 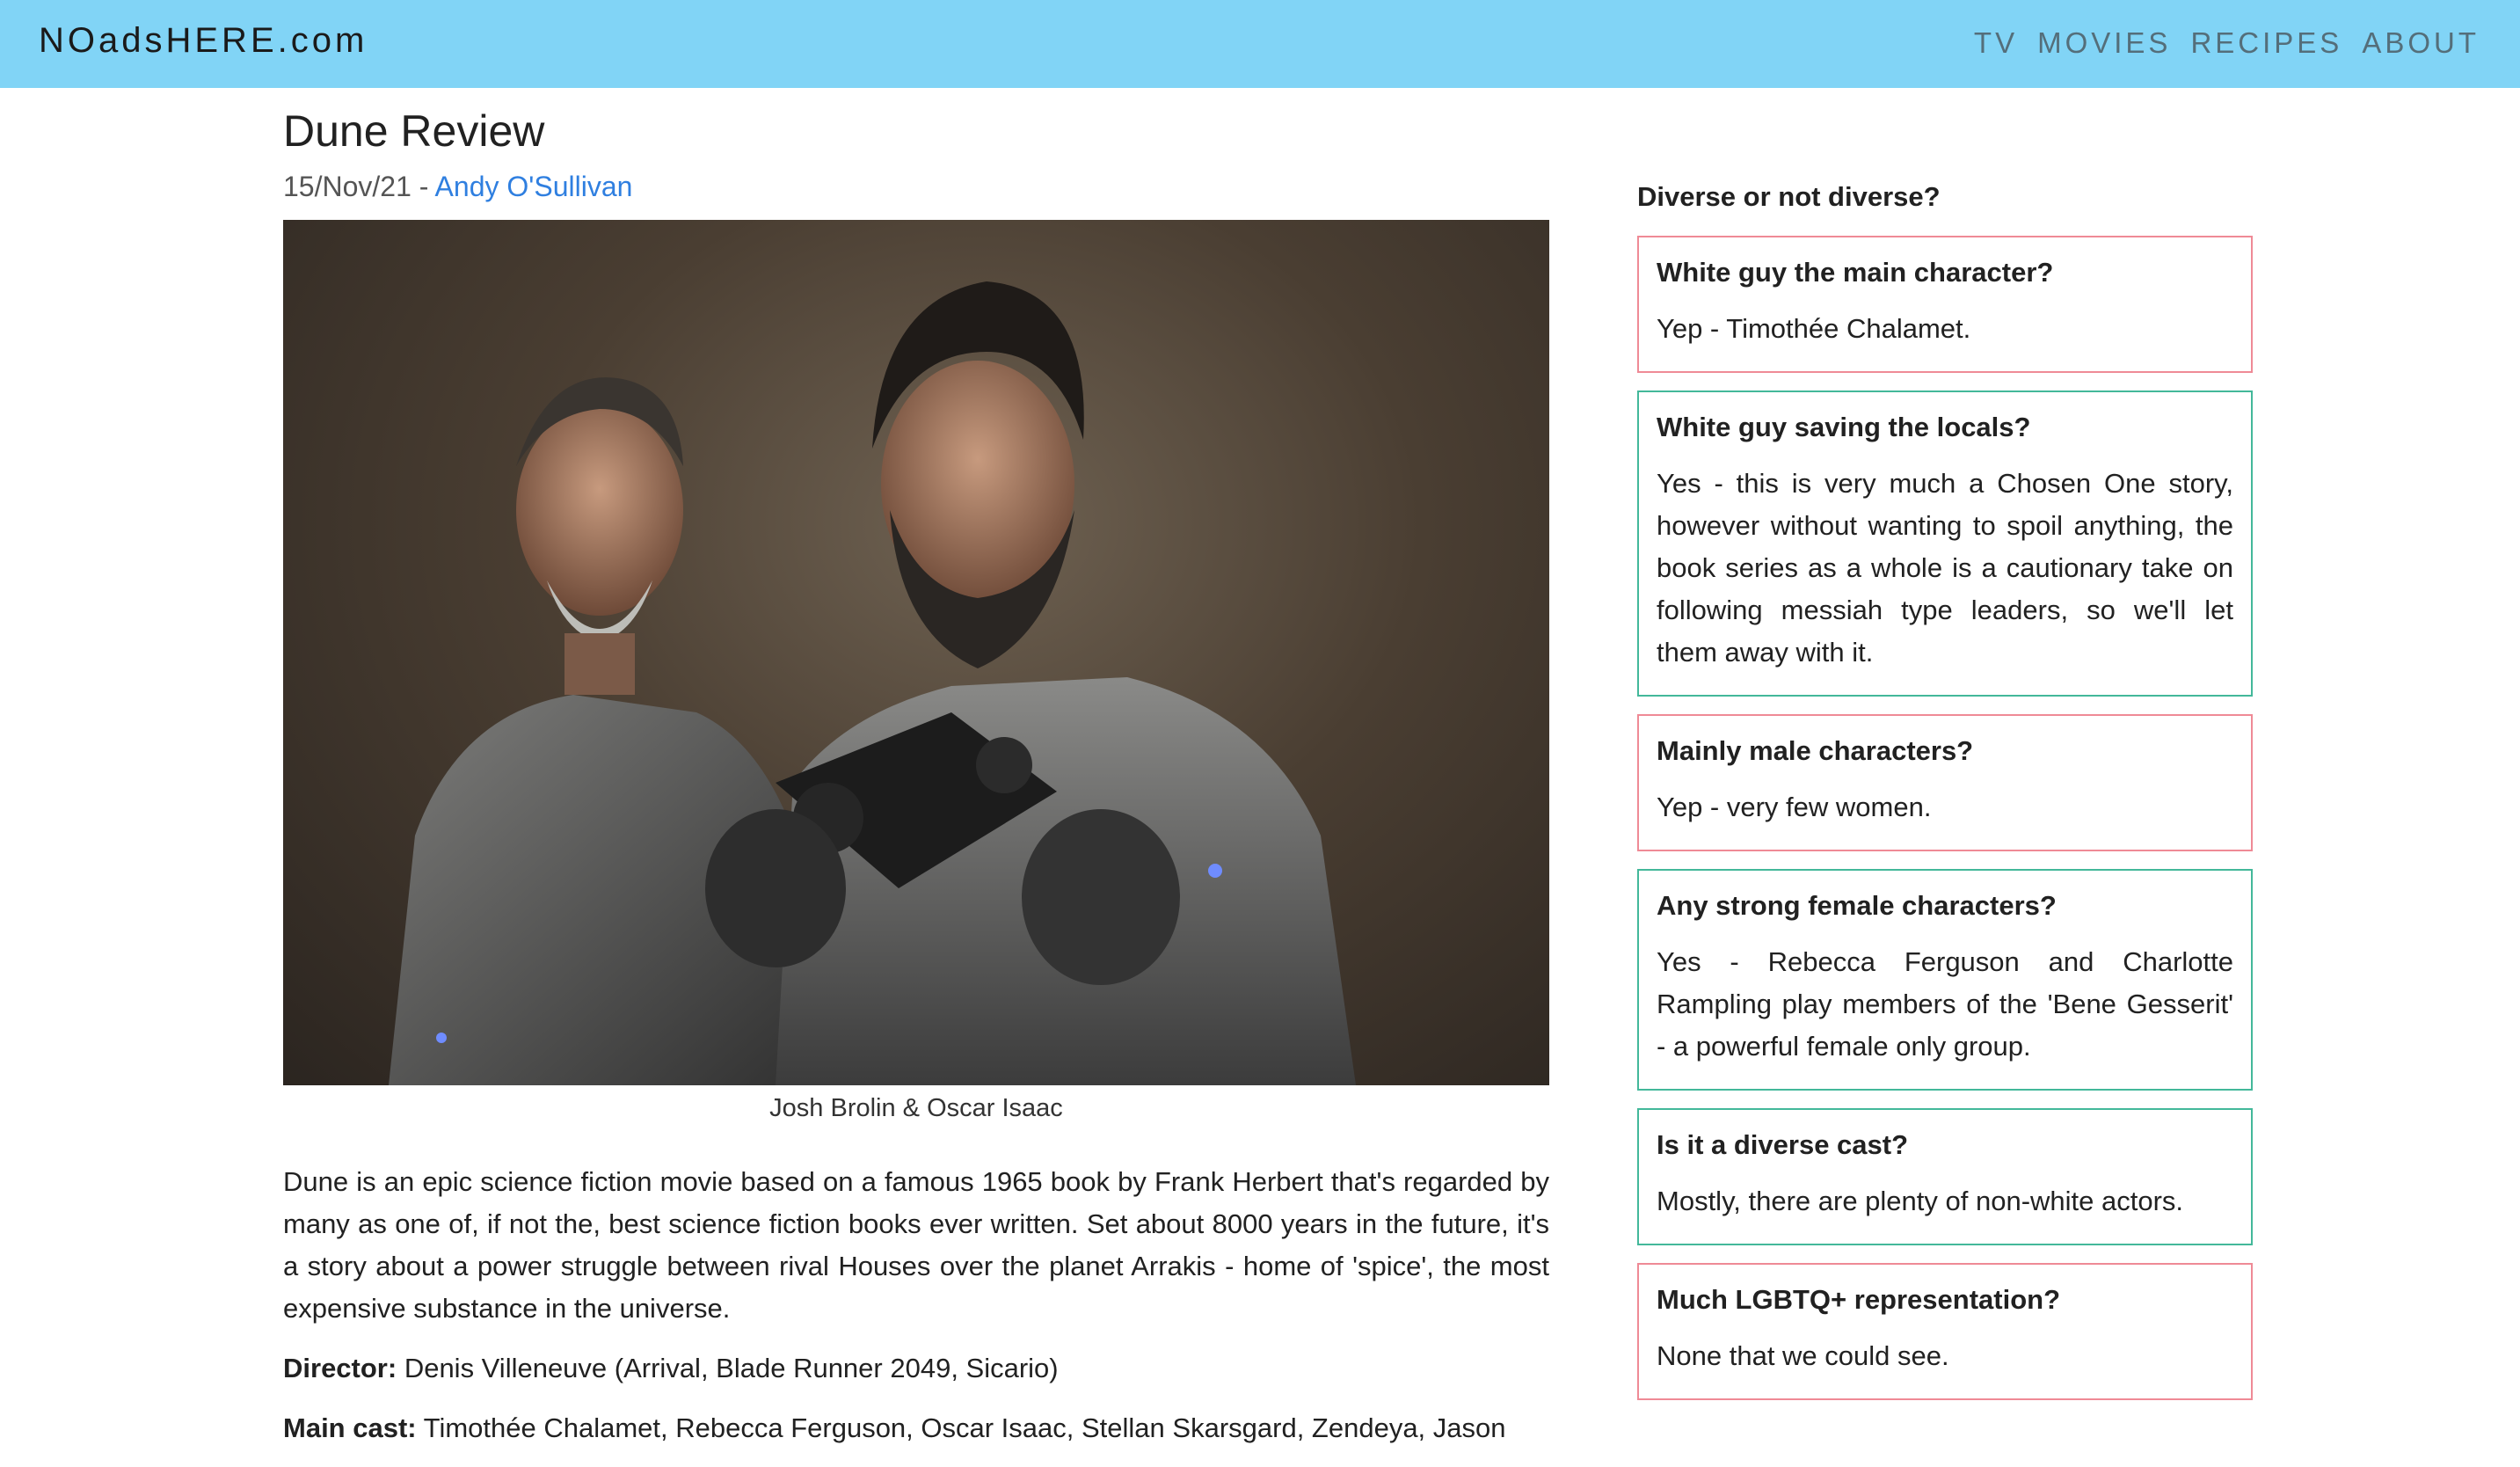 I want to click on card-question: White guy saving the locals?, so click(x=1844, y=427).